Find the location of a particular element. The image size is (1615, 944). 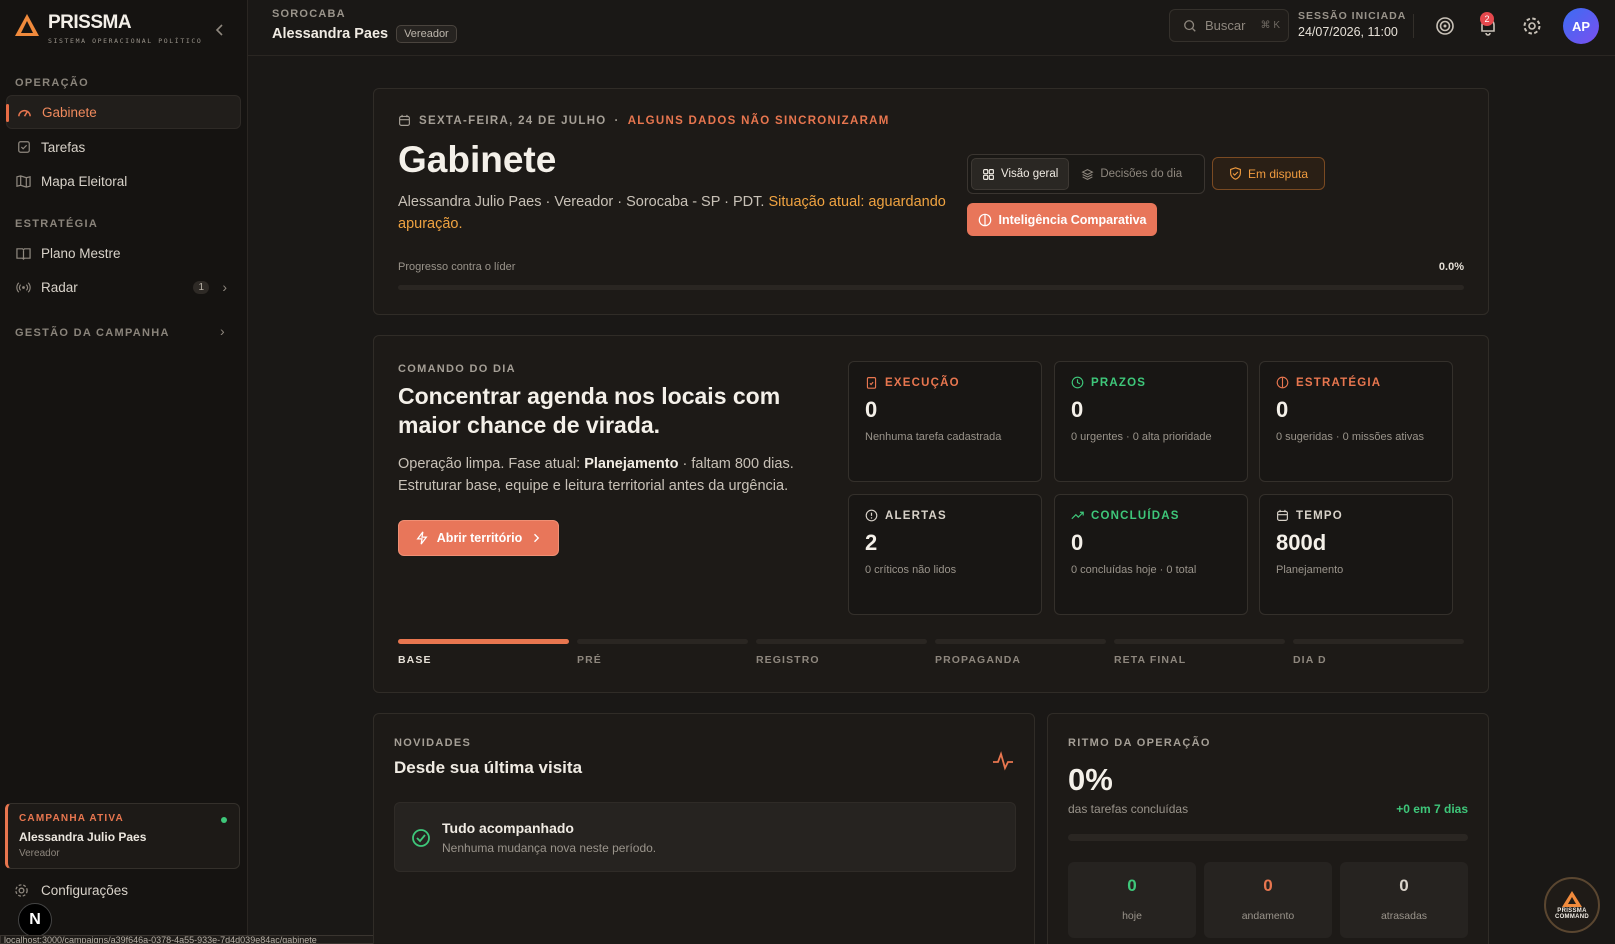

chevron-right-icon is located at coordinates (537, 538).